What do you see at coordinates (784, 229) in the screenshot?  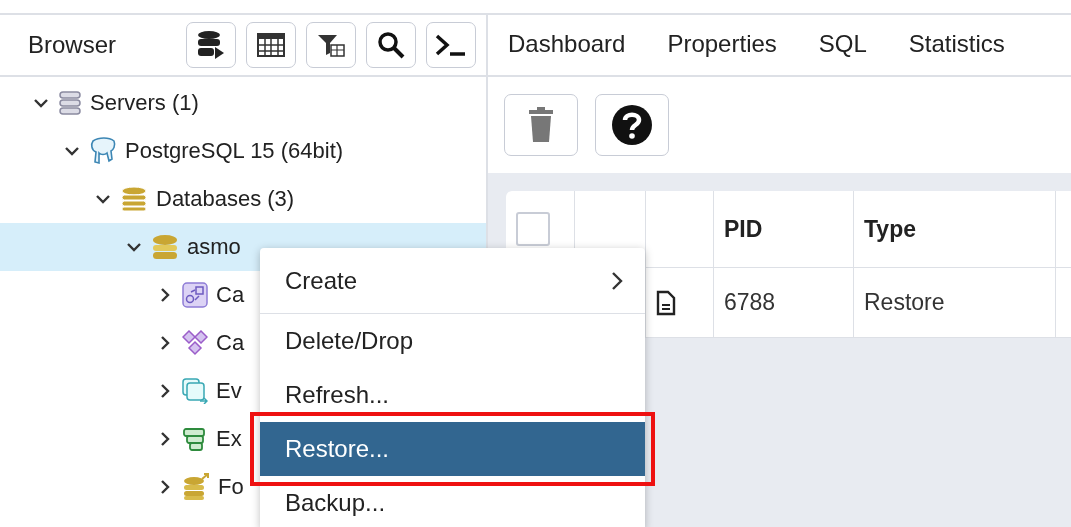 I see `column-header: PID` at bounding box center [784, 229].